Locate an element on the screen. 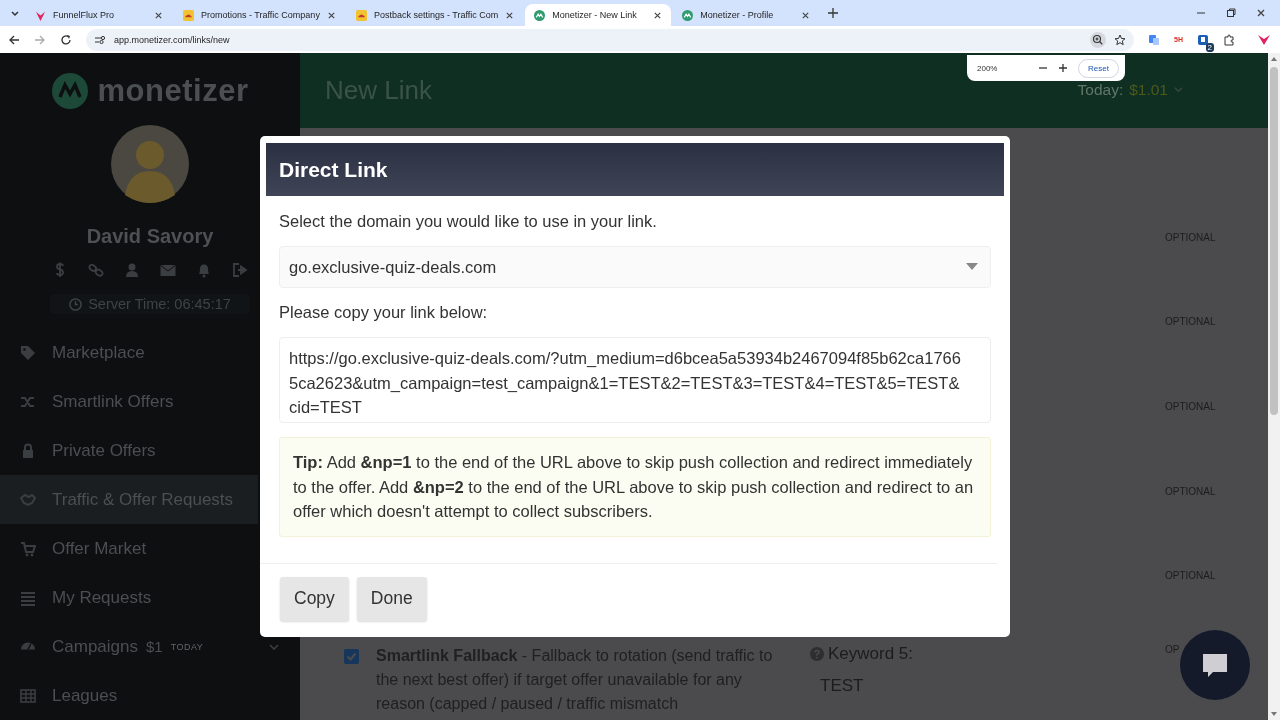  user-name: David Savory is located at coordinates (150, 236).